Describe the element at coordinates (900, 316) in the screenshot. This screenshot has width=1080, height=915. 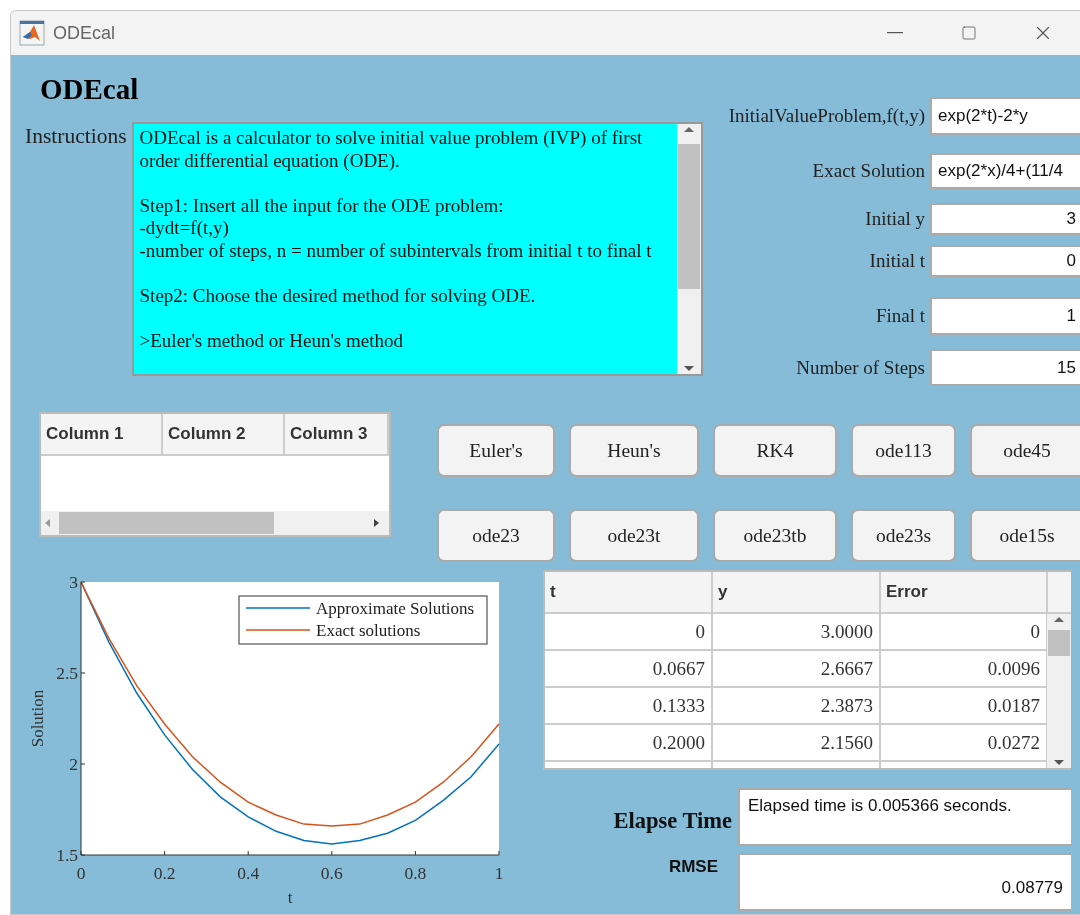
I see `field-label: Final t` at that location.